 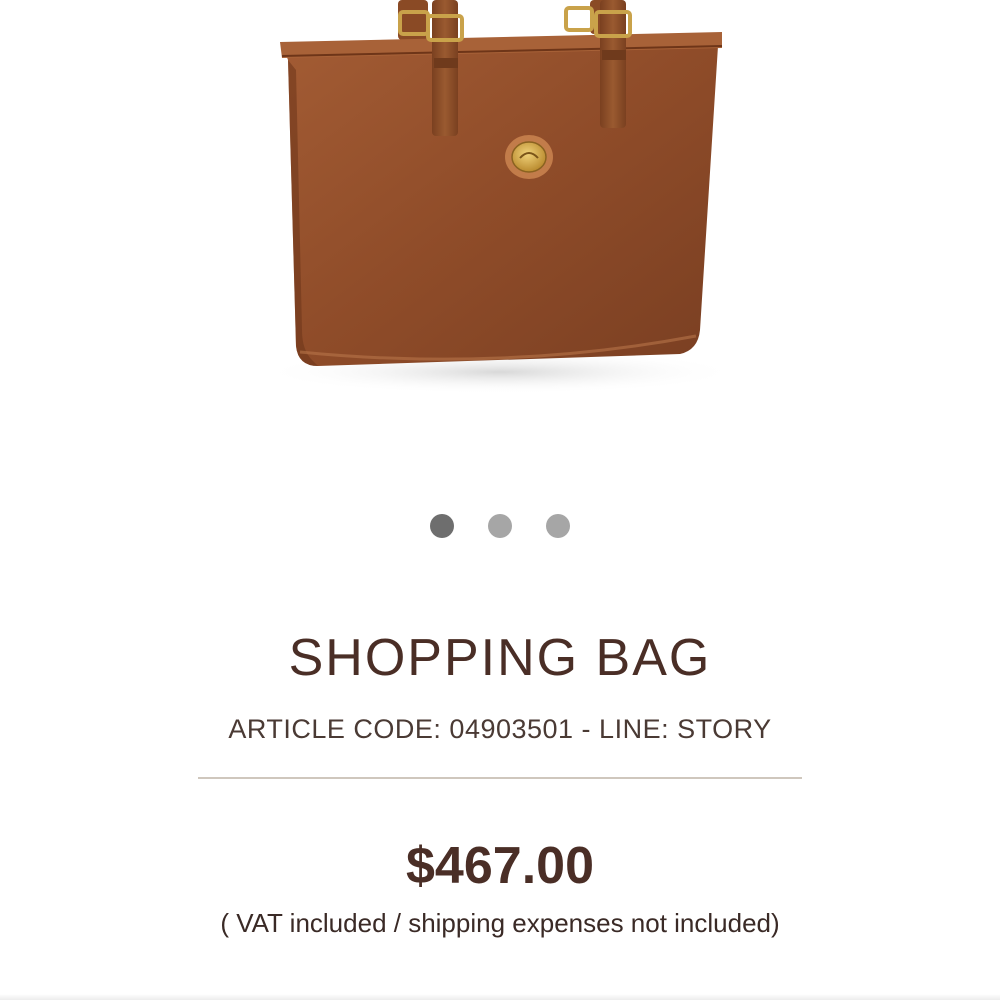 What do you see at coordinates (500, 658) in the screenshot?
I see `product-title: SHOPPING BAG` at bounding box center [500, 658].